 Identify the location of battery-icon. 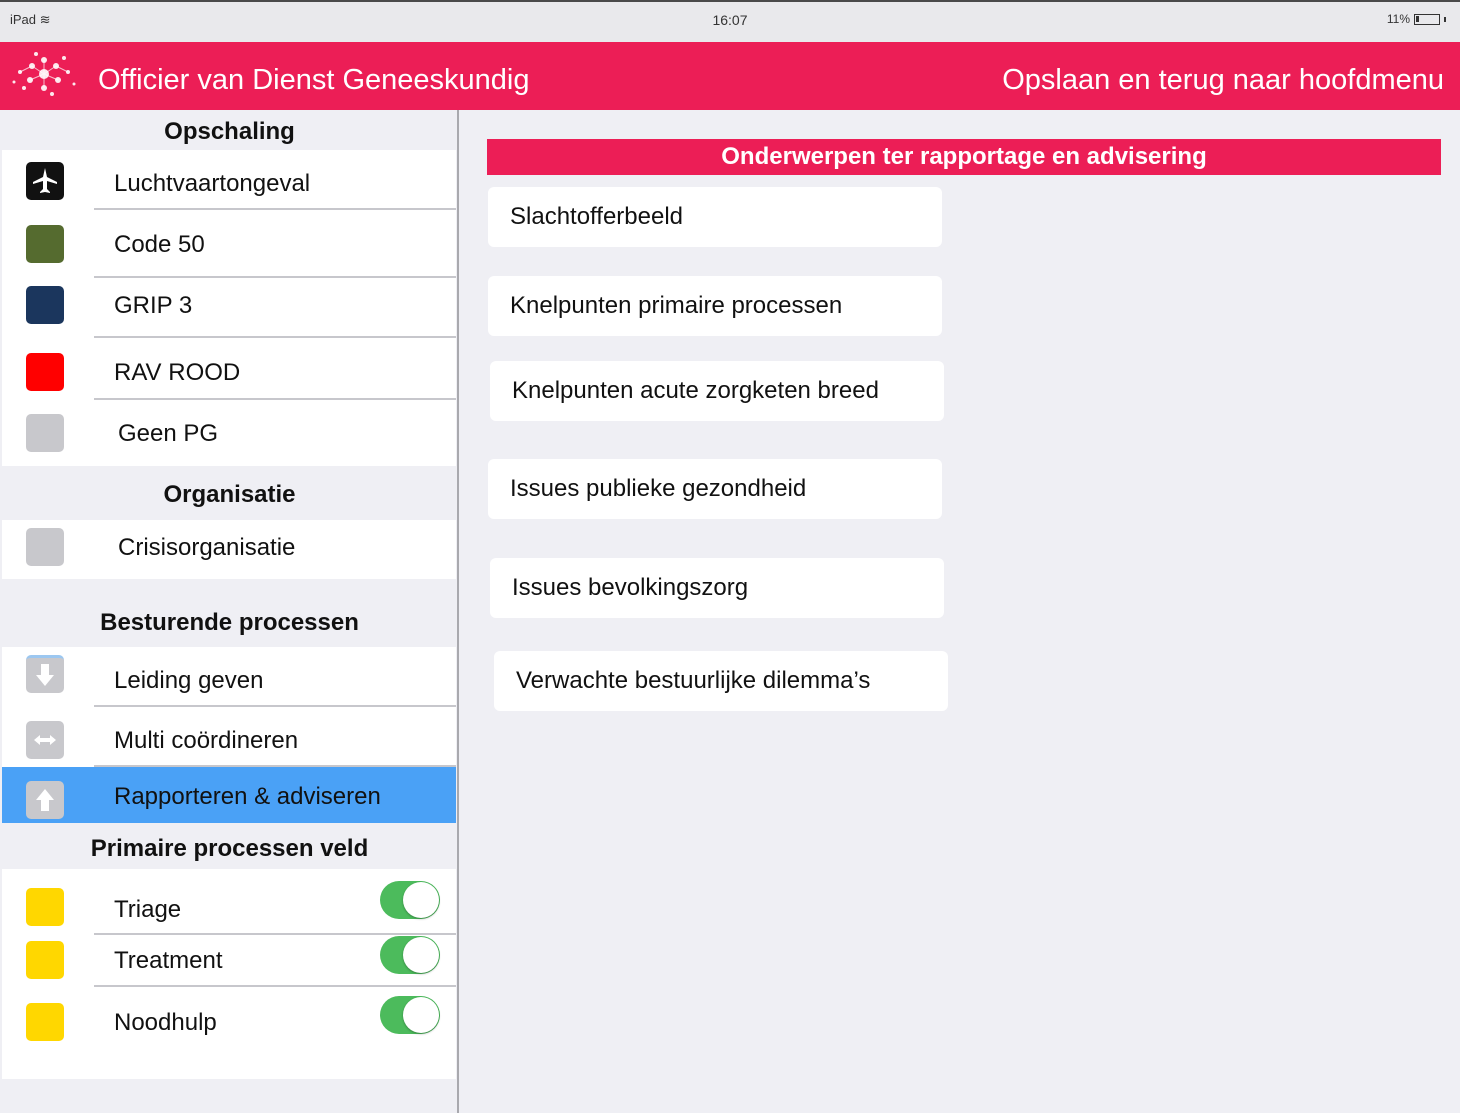
(1427, 19).